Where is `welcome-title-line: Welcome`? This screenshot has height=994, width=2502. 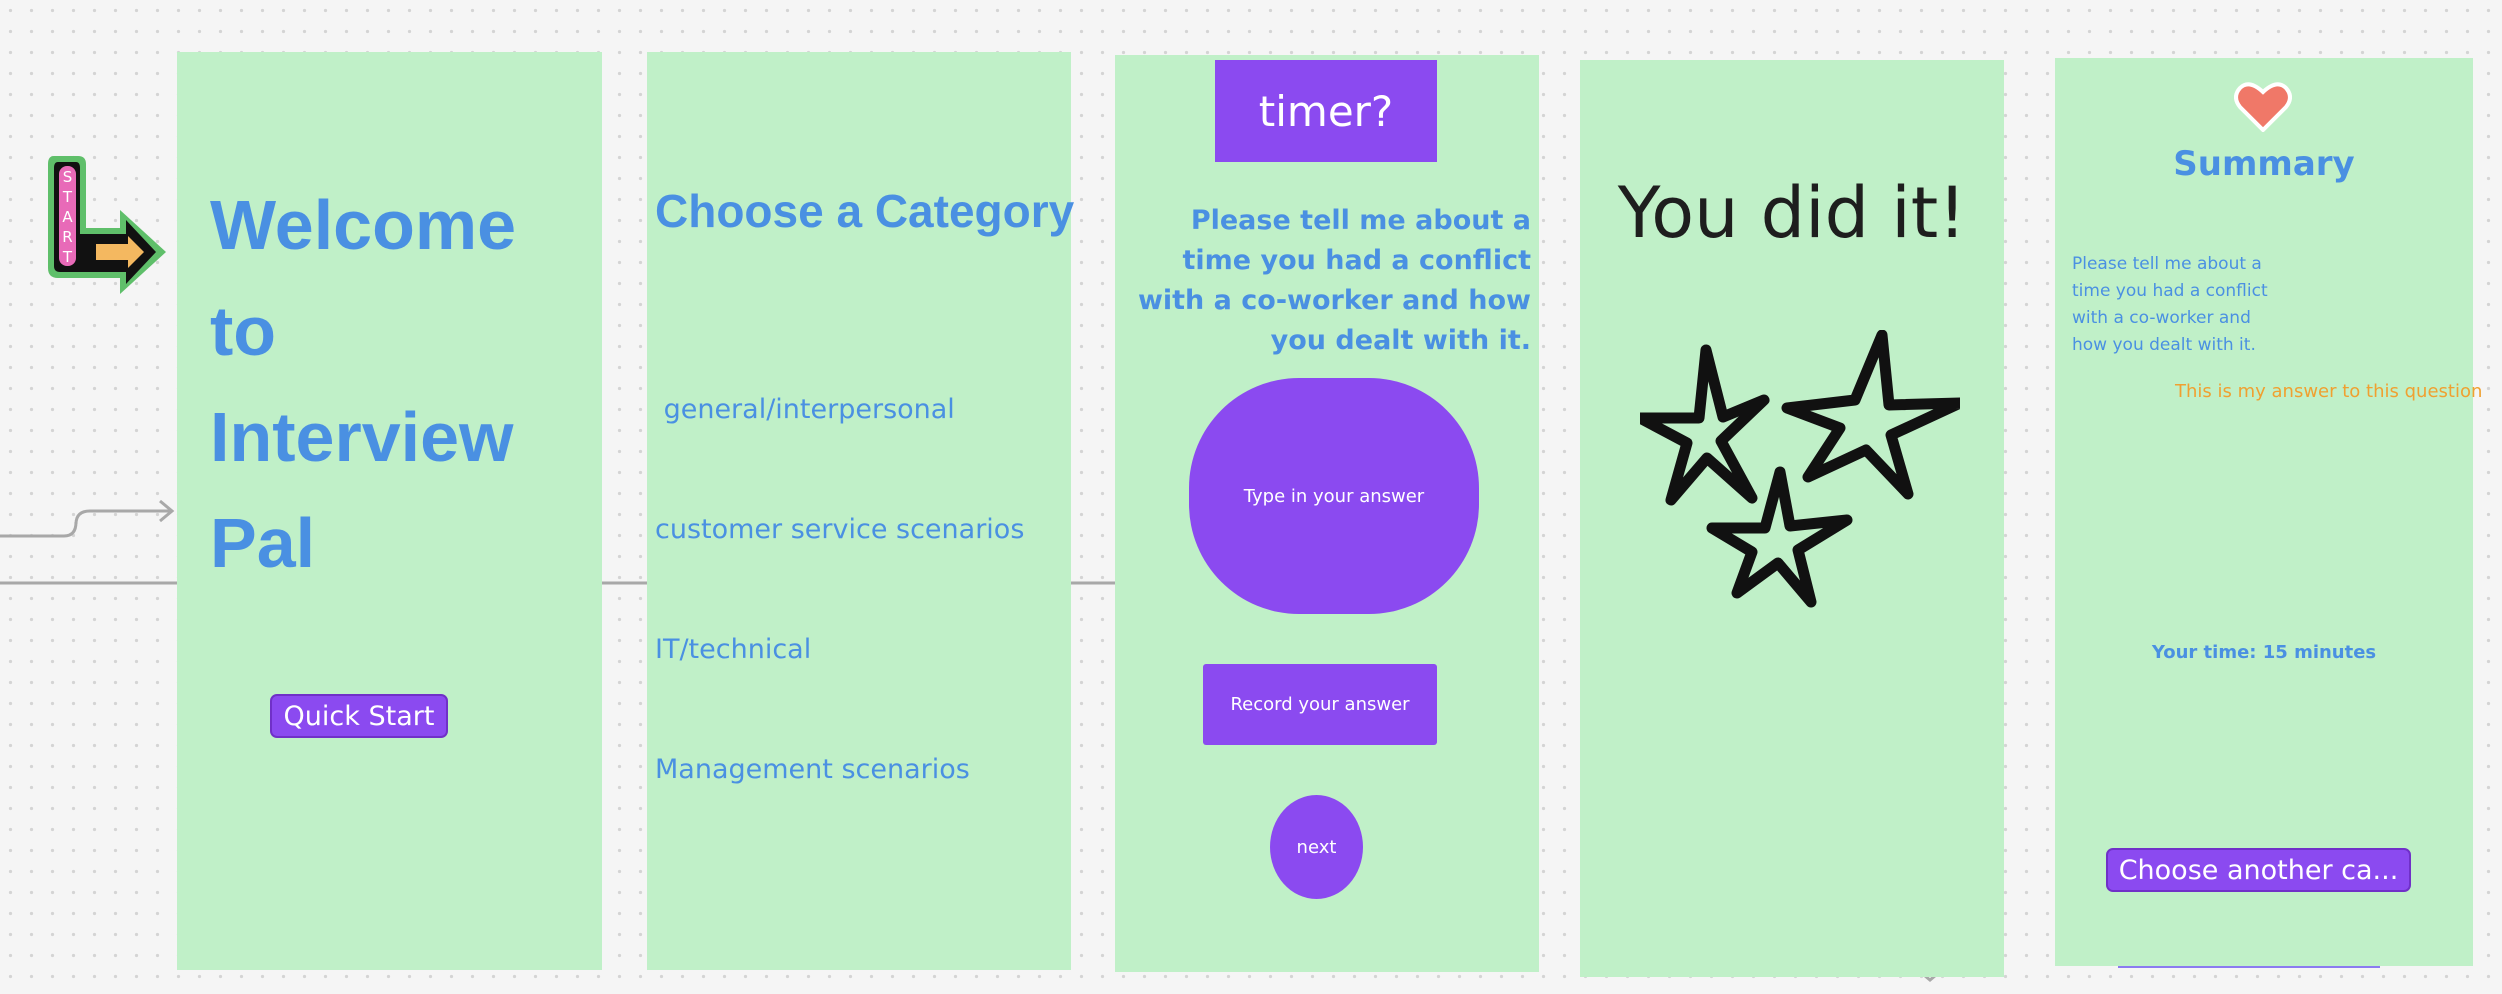 welcome-title-line: Welcome is located at coordinates (363, 225).